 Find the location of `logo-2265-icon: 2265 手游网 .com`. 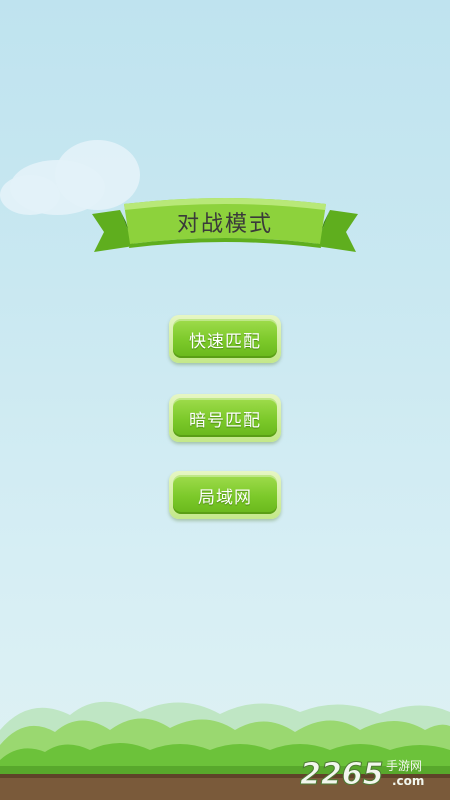

logo-2265-icon: 2265 手游网 .com is located at coordinates (362, 775).